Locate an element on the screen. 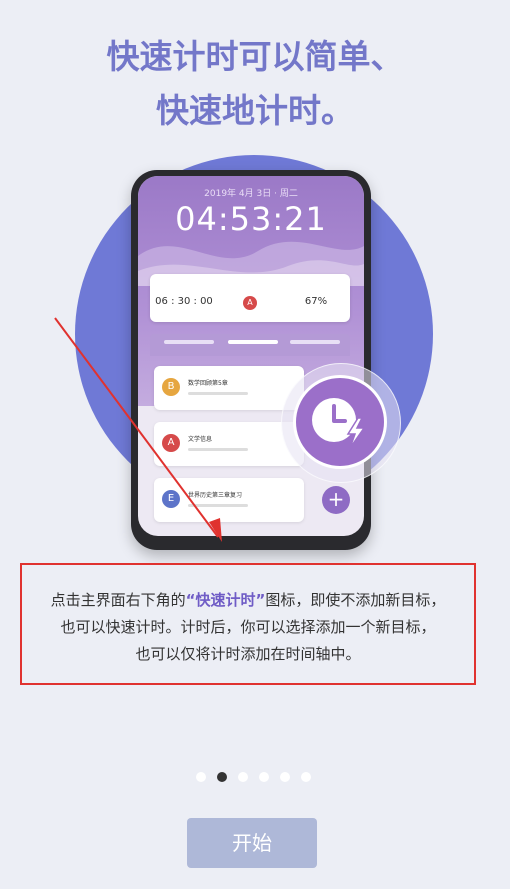  stat-percent: 67% is located at coordinates (316, 294).